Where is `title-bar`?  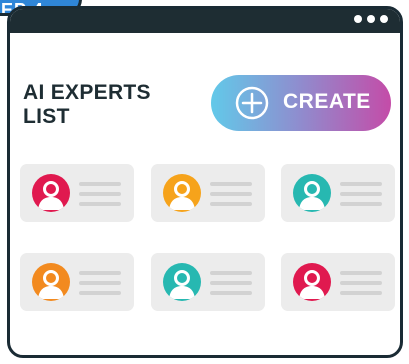
title-bar is located at coordinates (205, 21).